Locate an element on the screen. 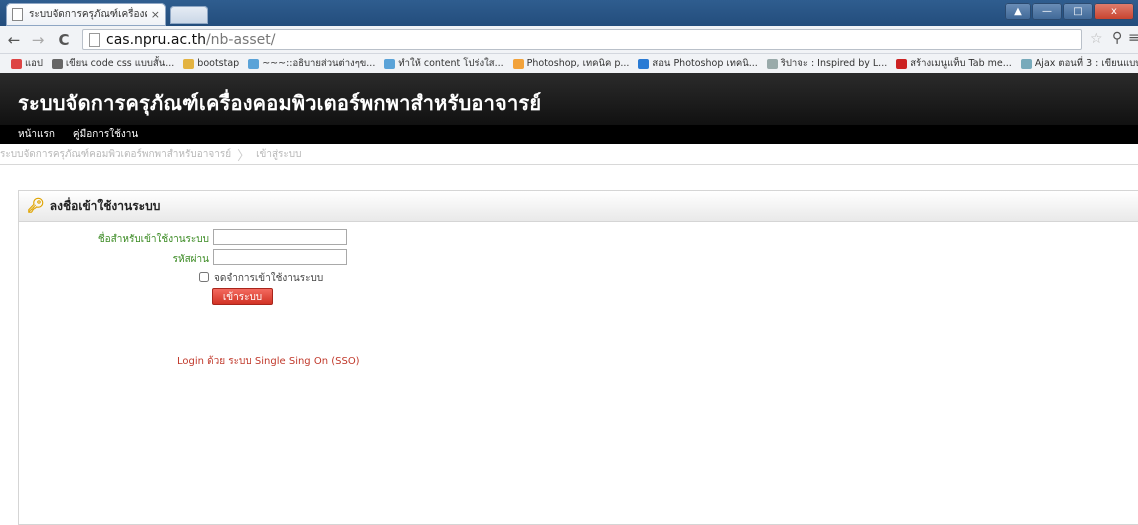 The width and height of the screenshot is (1138, 525). bookmark-item: bootstap is located at coordinates (211, 63).